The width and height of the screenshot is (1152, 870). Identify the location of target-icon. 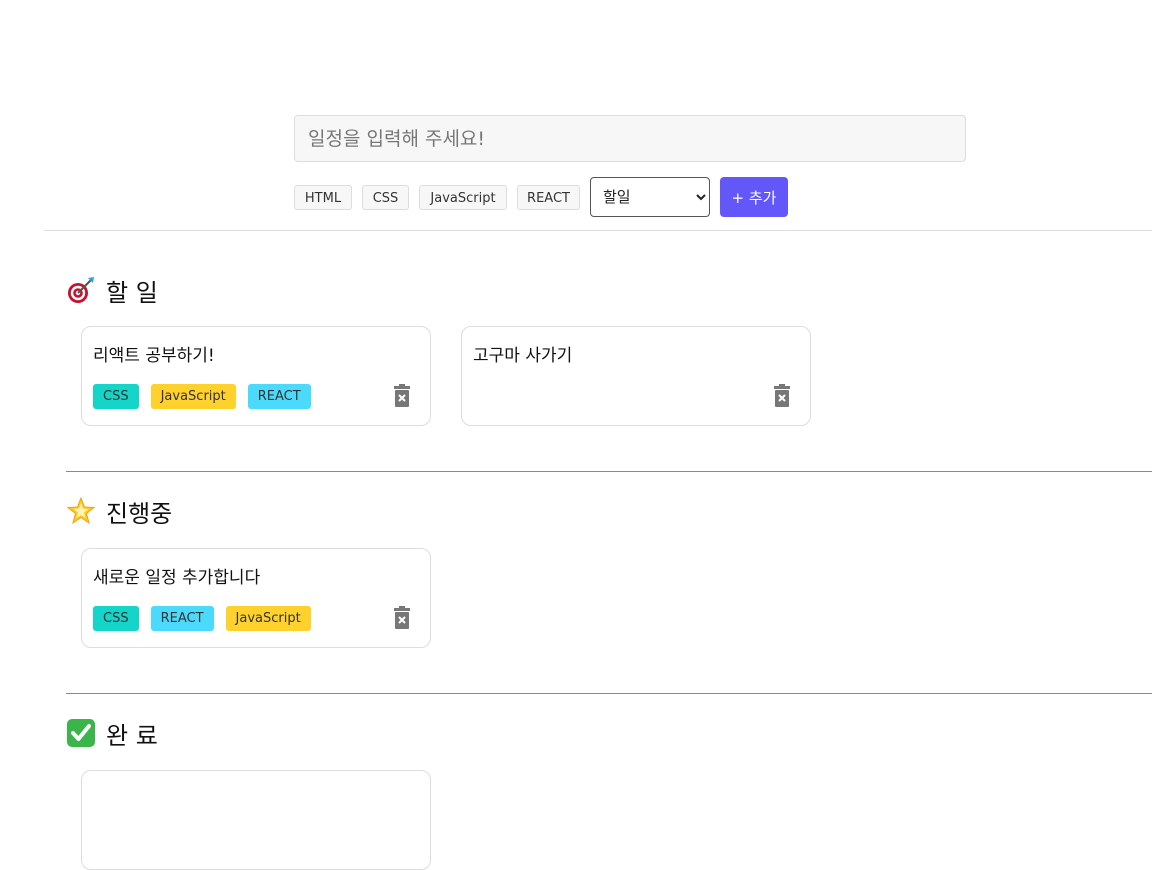
(81, 290).